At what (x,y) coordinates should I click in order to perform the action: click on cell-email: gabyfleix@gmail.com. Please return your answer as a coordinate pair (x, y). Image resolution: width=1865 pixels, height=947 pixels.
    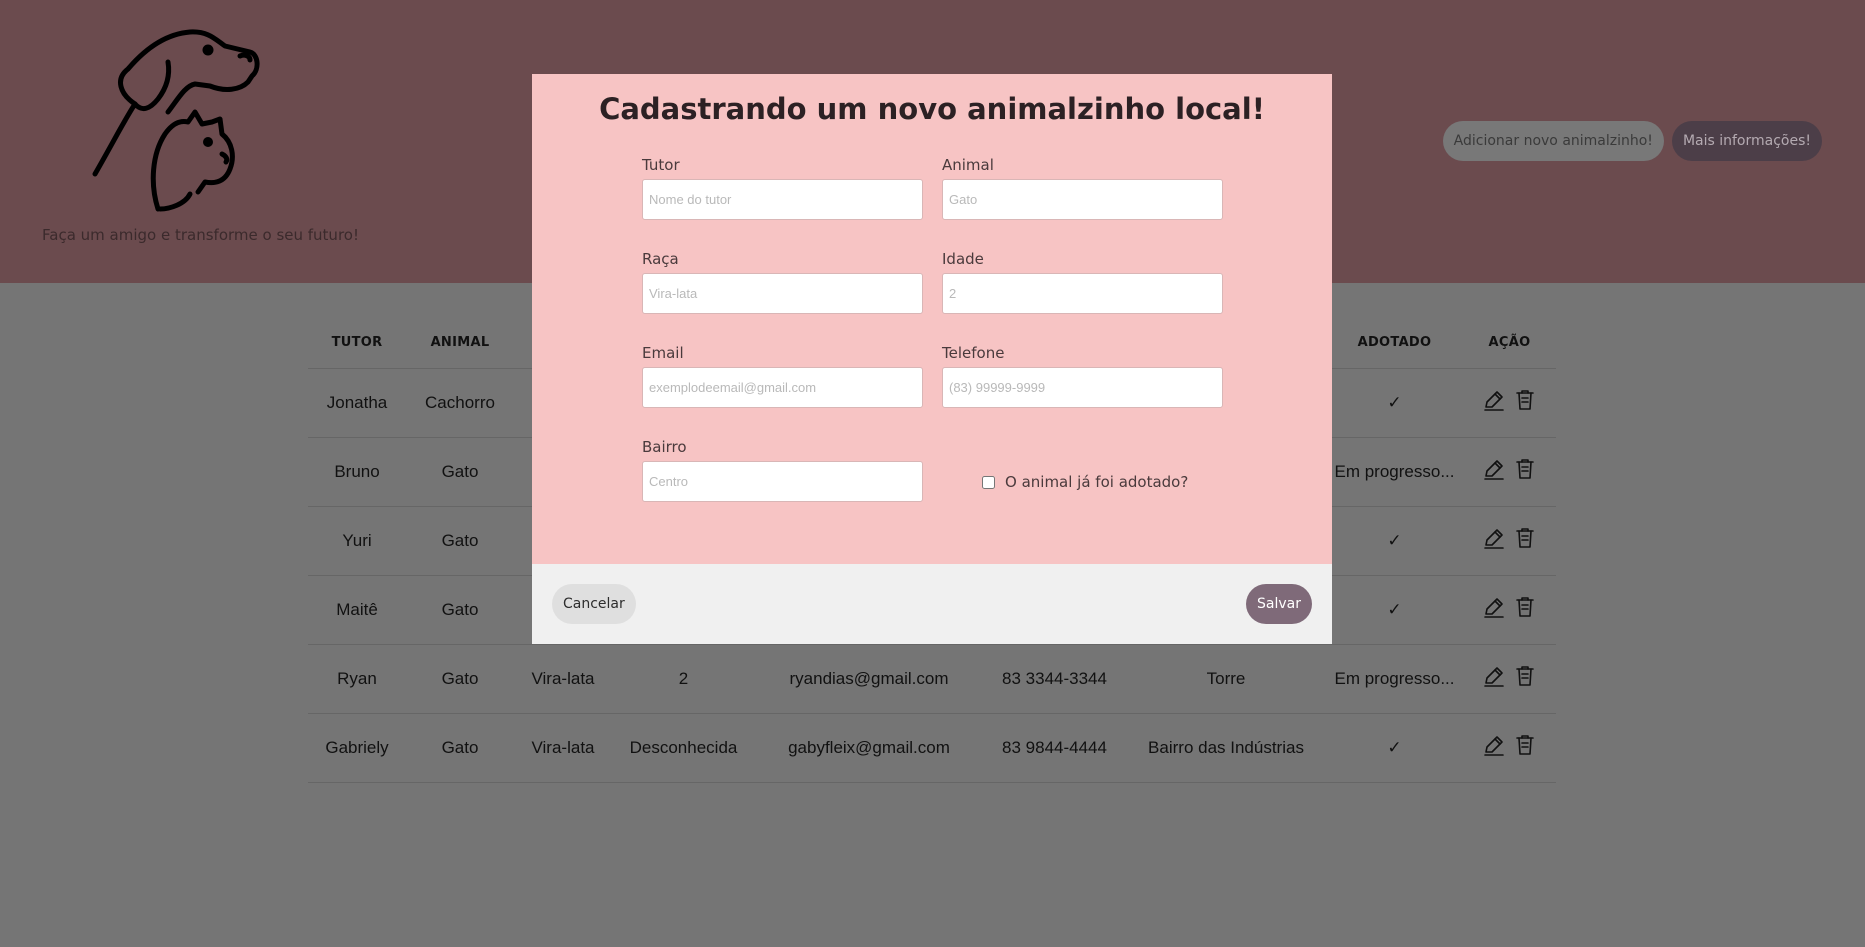
    Looking at the image, I should click on (869, 748).